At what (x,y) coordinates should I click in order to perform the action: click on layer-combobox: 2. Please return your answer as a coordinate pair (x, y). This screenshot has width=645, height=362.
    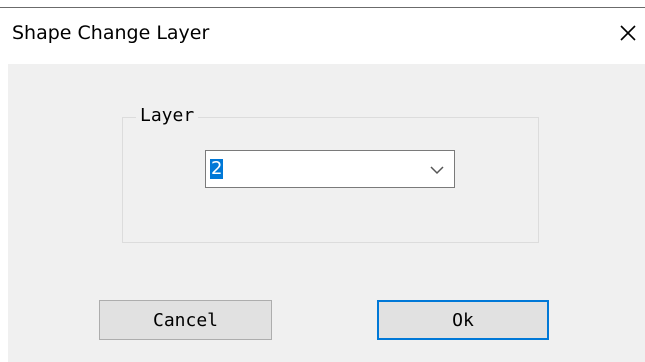
    Looking at the image, I should click on (330, 169).